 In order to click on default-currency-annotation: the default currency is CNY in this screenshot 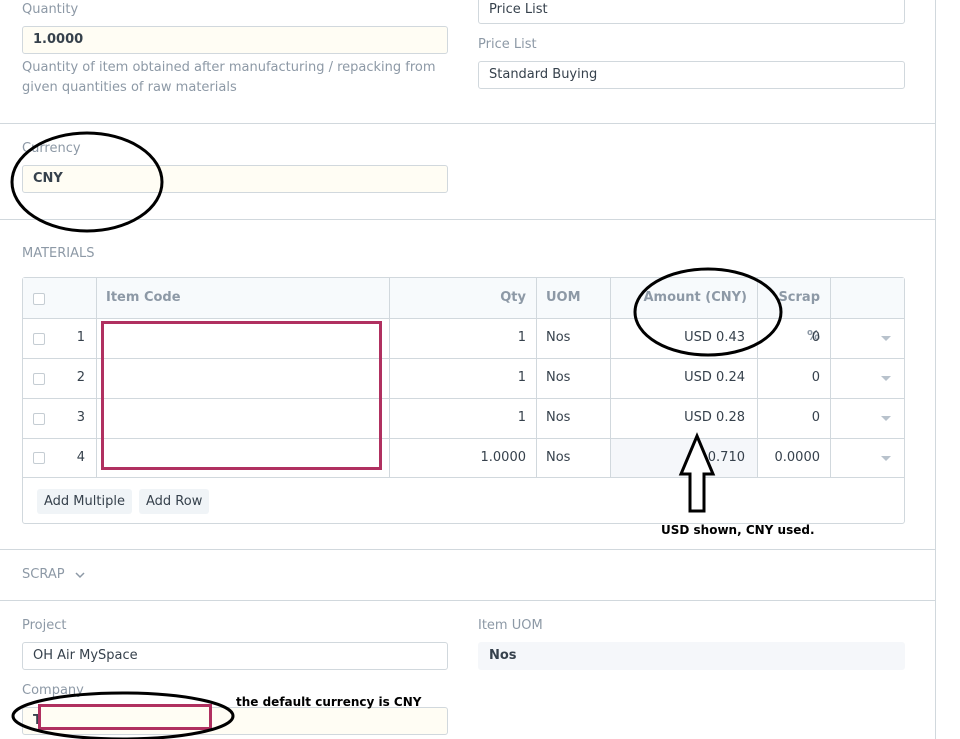, I will do `click(329, 702)`.